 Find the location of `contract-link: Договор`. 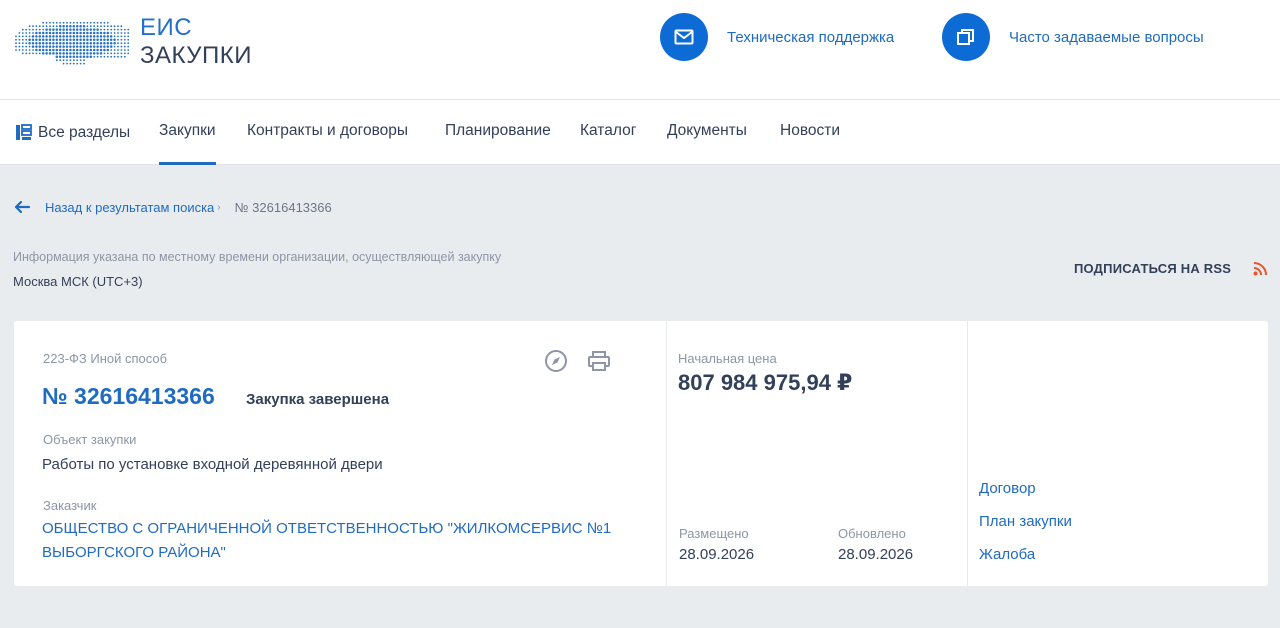

contract-link: Договор is located at coordinates (1007, 488).